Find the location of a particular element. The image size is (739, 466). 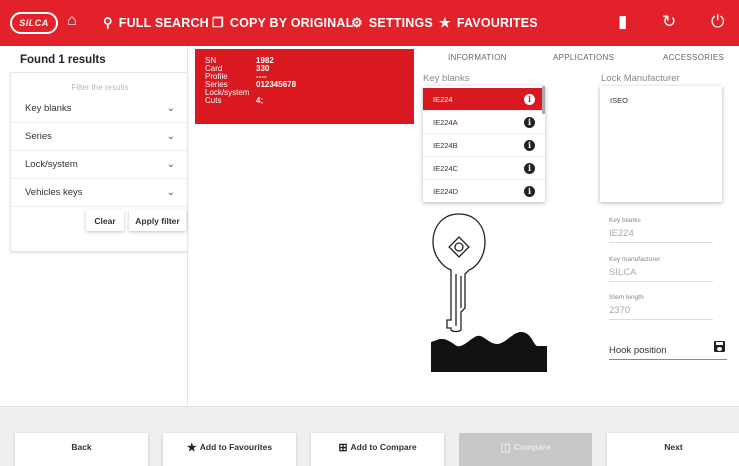

next-button: Next is located at coordinates (673, 449).